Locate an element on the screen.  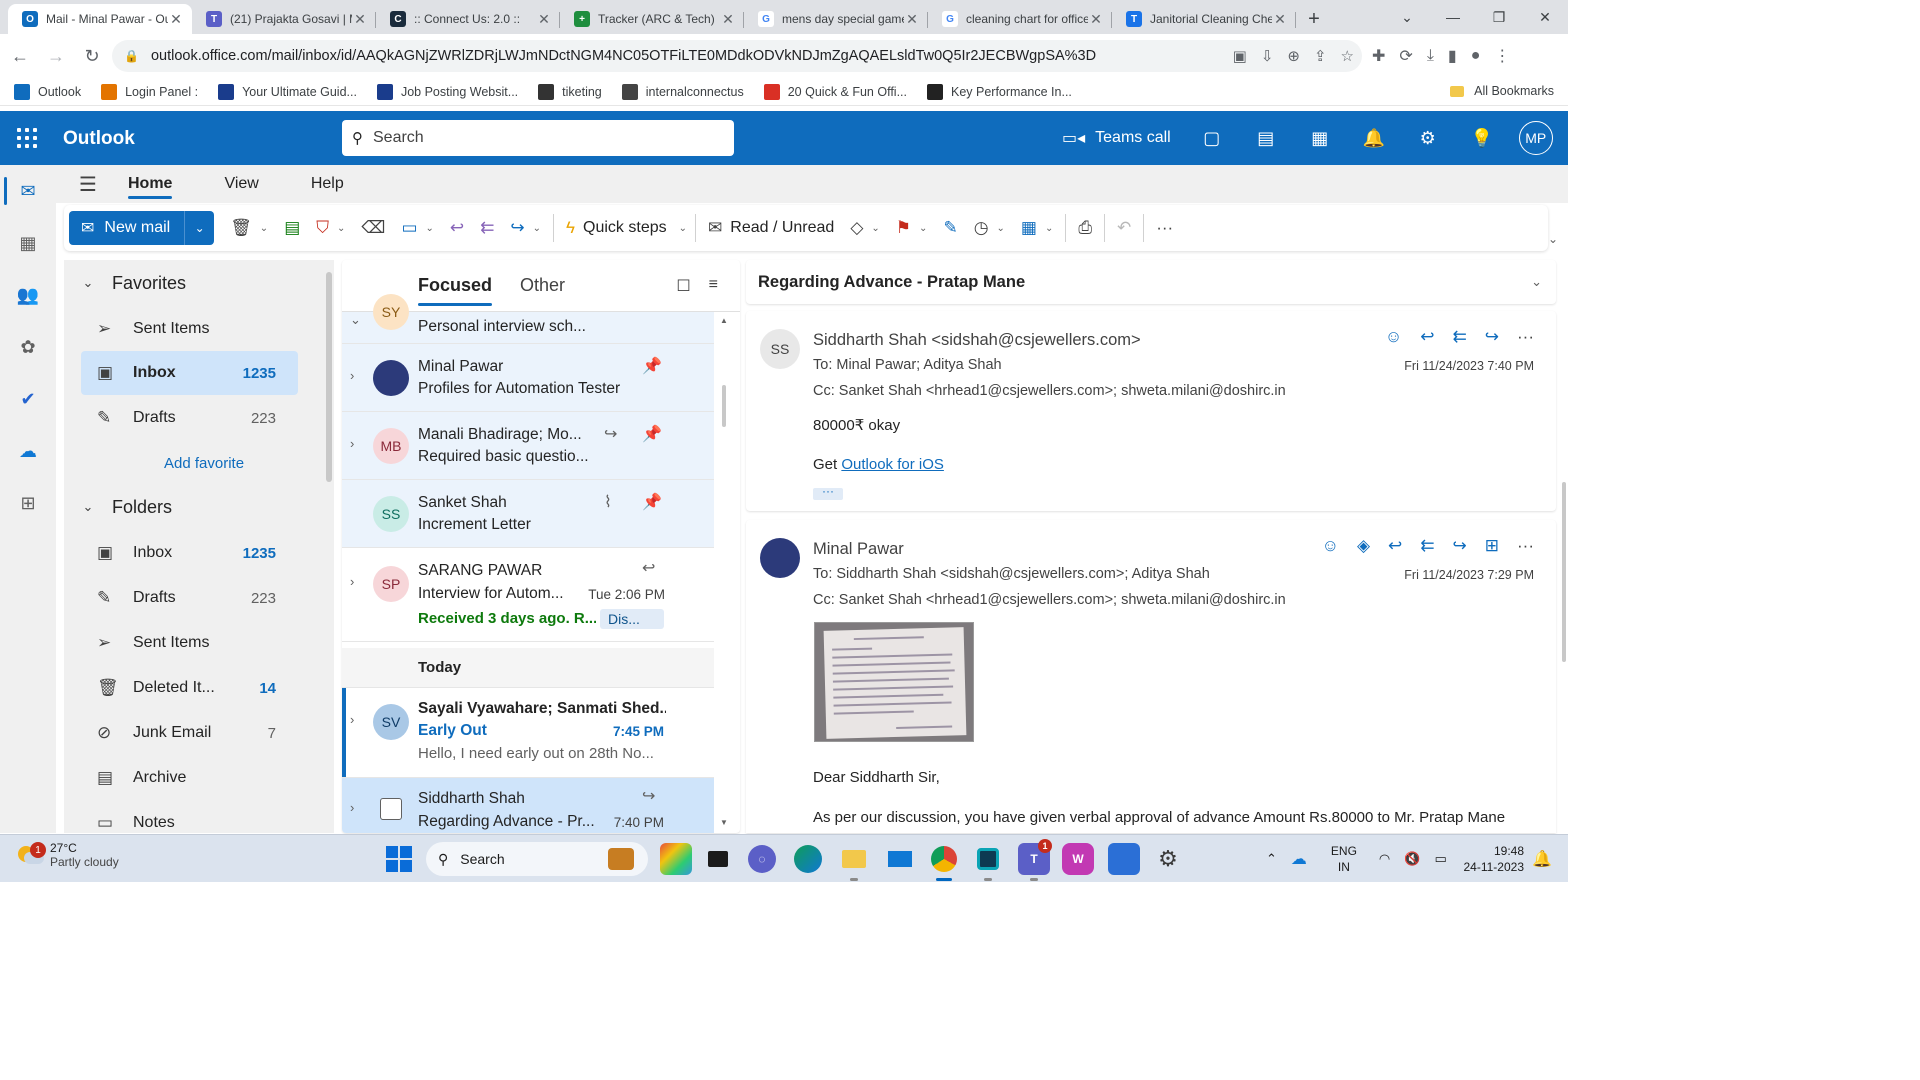
print-button: ⎙ is located at coordinates (1085, 228).